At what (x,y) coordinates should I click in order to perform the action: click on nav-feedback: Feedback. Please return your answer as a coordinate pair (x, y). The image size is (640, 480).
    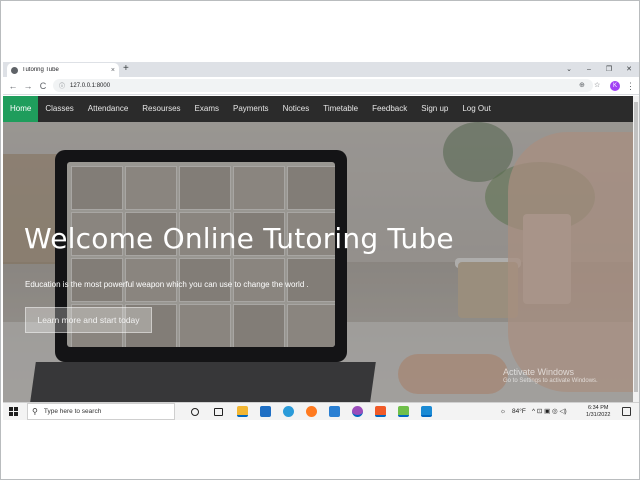
    Looking at the image, I should click on (389, 109).